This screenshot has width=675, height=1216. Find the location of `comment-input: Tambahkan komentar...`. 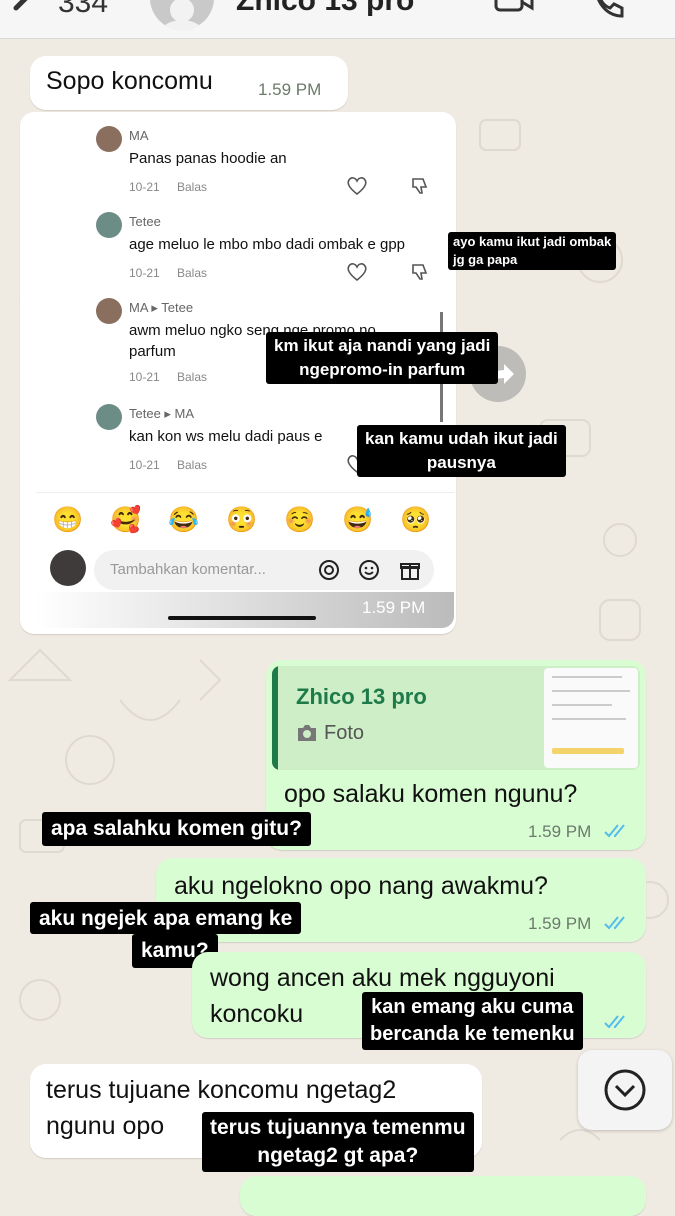

comment-input: Tambahkan komentar... is located at coordinates (264, 570).